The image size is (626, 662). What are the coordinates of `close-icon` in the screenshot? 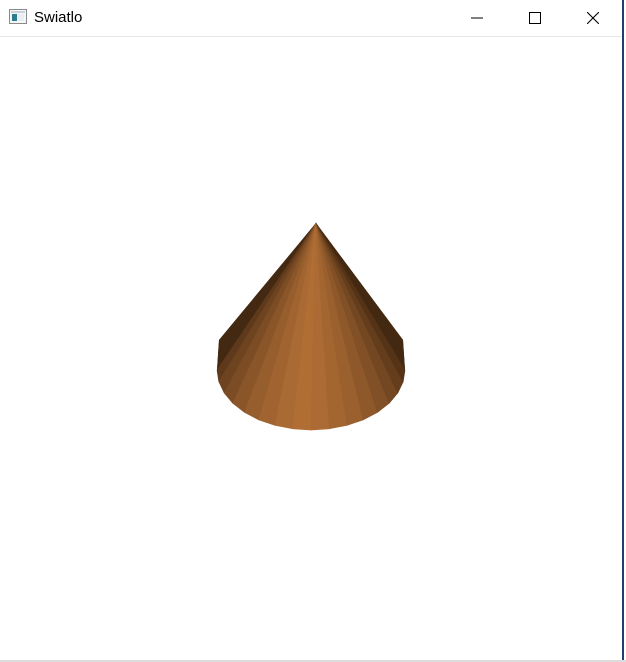 It's located at (593, 18).